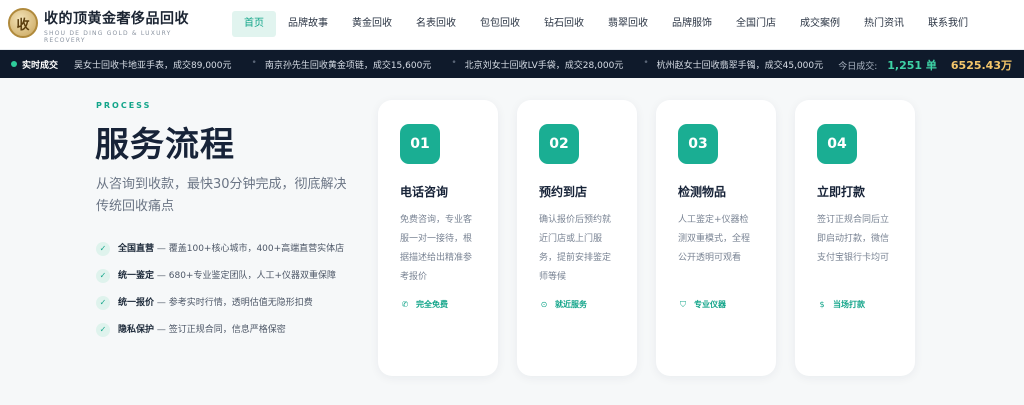 Image resolution: width=1024 pixels, height=405 pixels. What do you see at coordinates (692, 24) in the screenshot?
I see `nav-apparel: 品牌服饰` at bounding box center [692, 24].